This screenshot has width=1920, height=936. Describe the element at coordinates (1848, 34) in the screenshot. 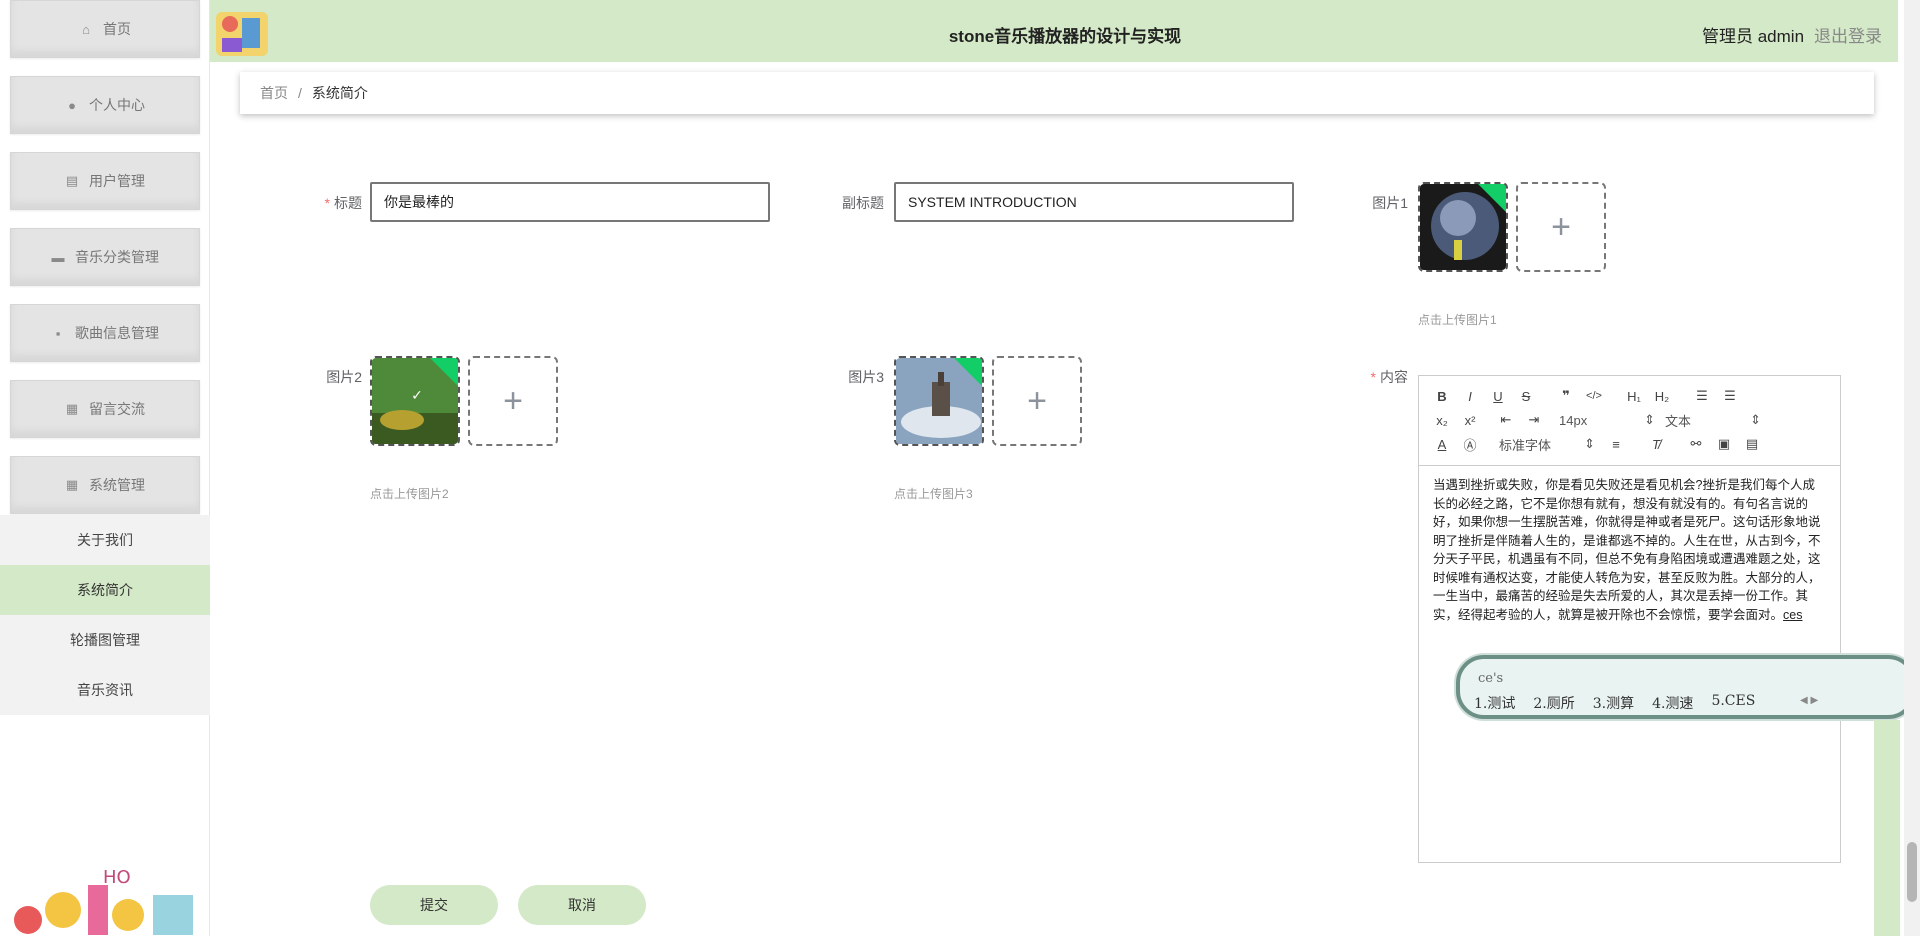

I see `logout-link: 退出登录` at that location.